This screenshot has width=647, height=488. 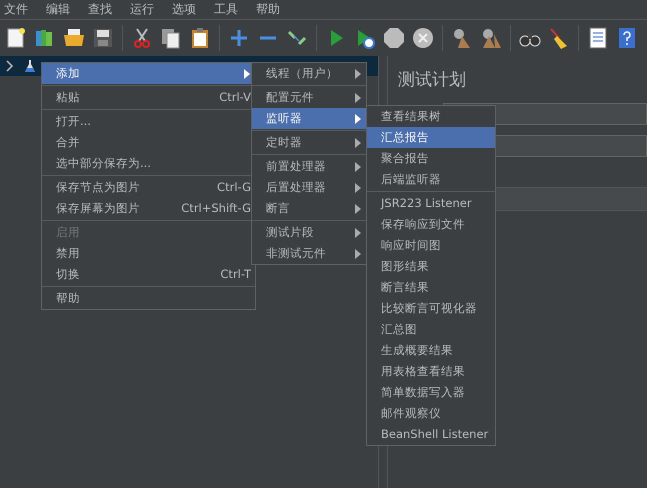 What do you see at coordinates (30, 66) in the screenshot?
I see `flask-icon` at bounding box center [30, 66].